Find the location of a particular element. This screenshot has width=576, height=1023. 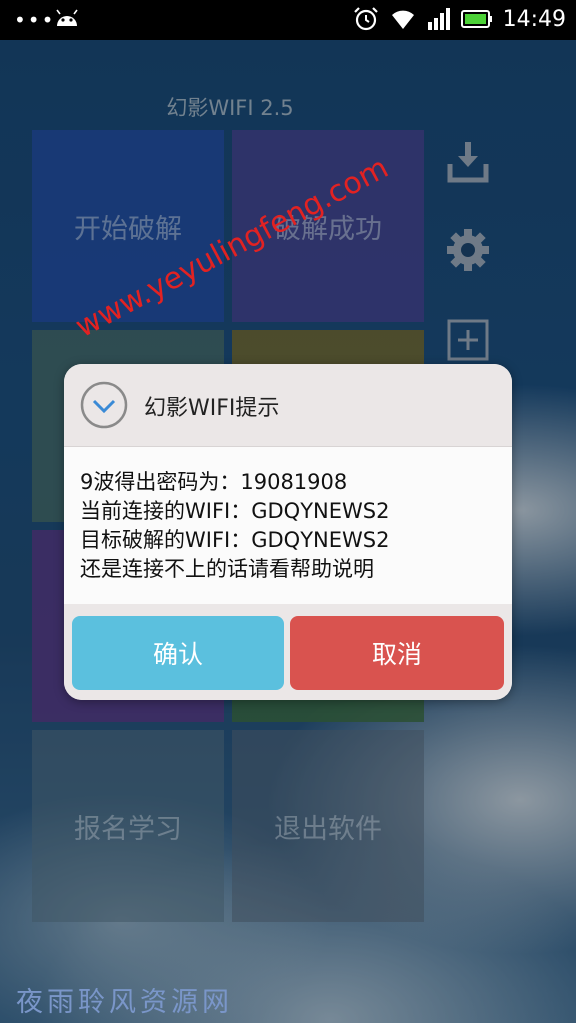

dialog-footer: 确认 取消 is located at coordinates (288, 652).